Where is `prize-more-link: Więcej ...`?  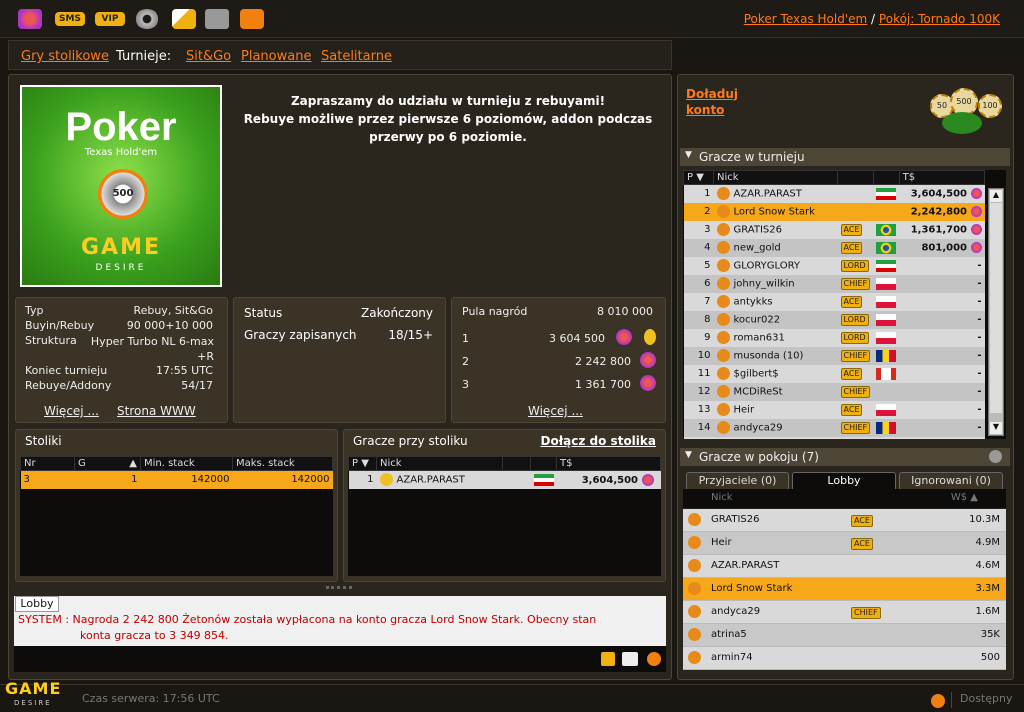
prize-more-link: Więcej ... is located at coordinates (555, 411).